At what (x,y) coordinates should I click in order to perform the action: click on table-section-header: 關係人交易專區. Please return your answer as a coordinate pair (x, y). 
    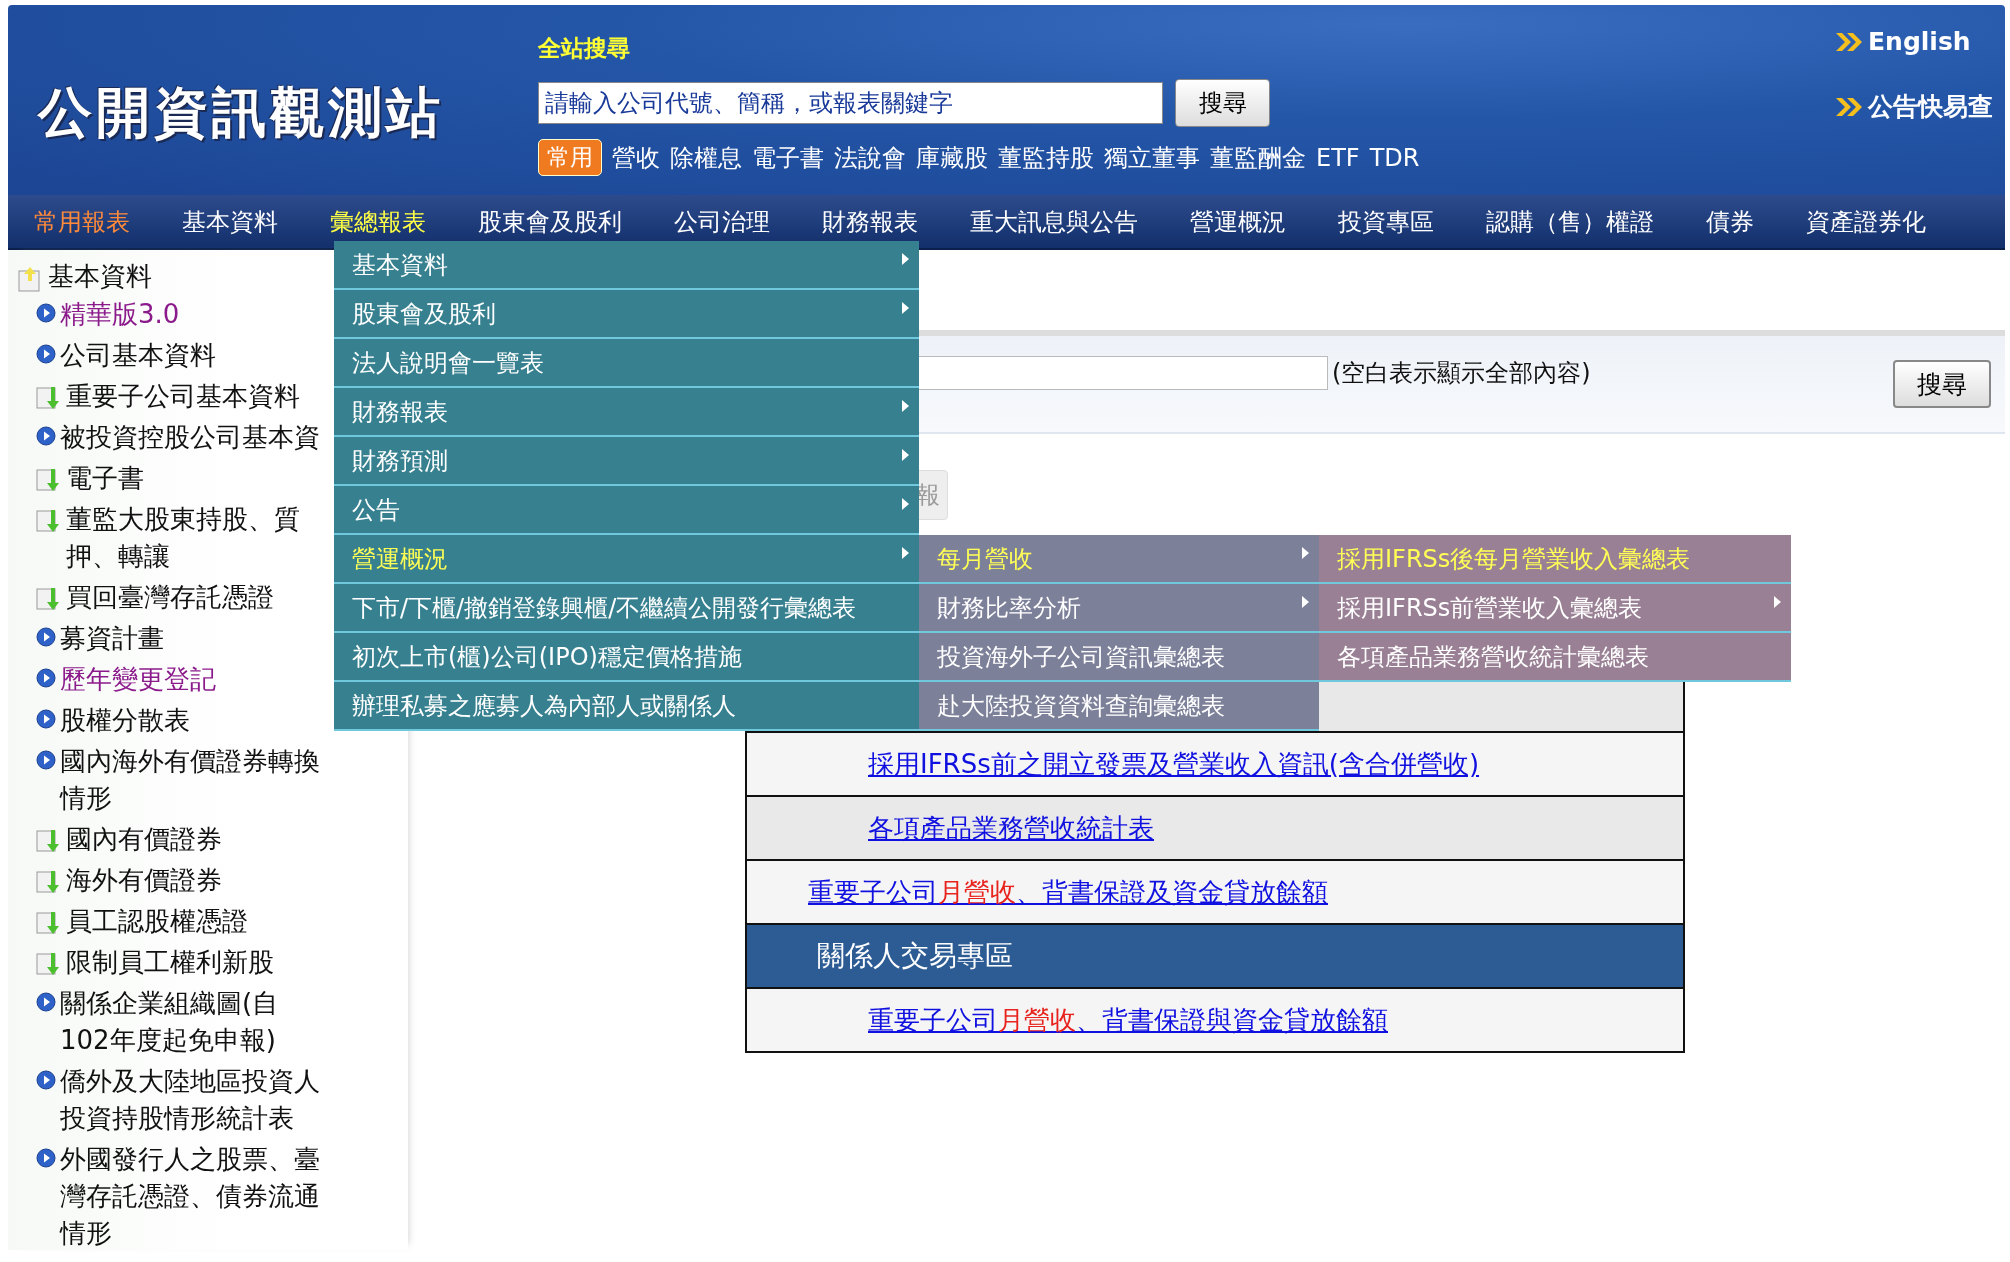
    Looking at the image, I should click on (1215, 955).